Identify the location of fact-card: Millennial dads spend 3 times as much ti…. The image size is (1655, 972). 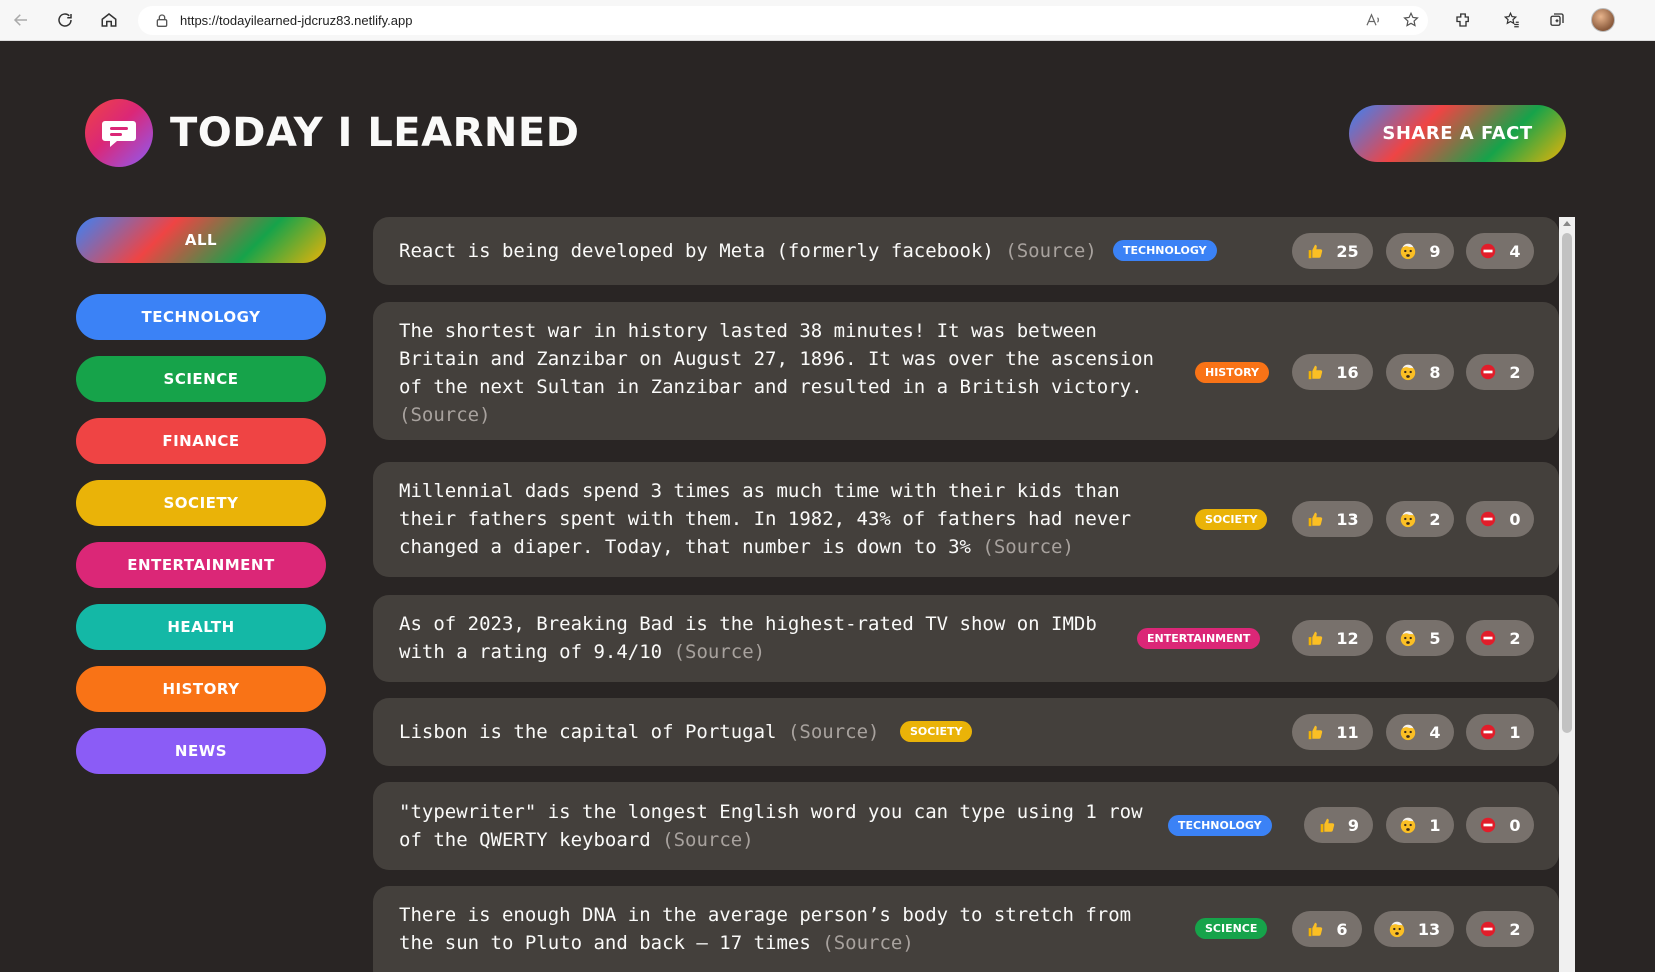
(966, 519).